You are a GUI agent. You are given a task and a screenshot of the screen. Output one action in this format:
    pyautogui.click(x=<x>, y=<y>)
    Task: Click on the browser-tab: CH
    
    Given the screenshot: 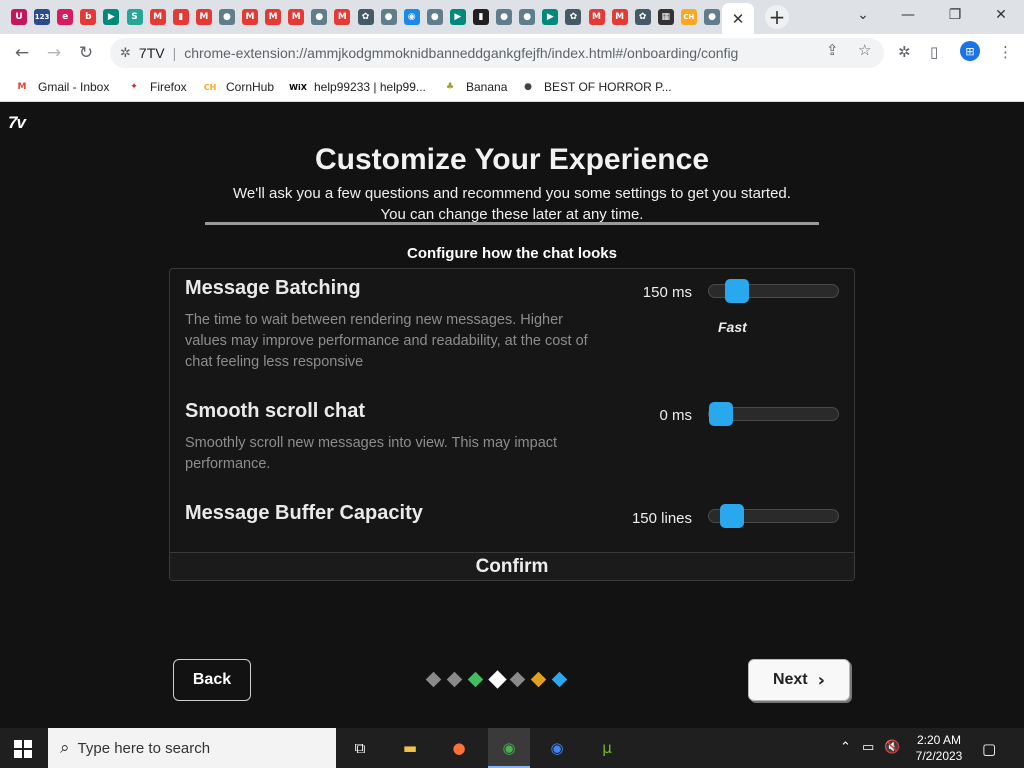 What is the action you would take?
    pyautogui.click(x=689, y=17)
    